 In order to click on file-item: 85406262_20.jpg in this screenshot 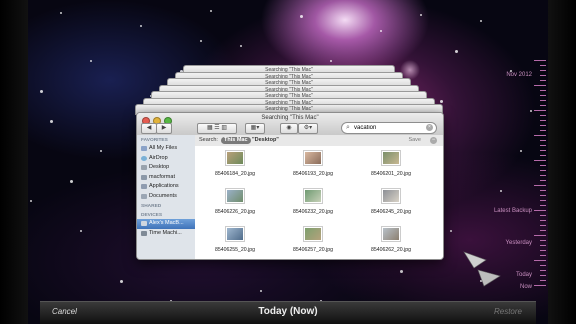, I will do `click(391, 239)`.